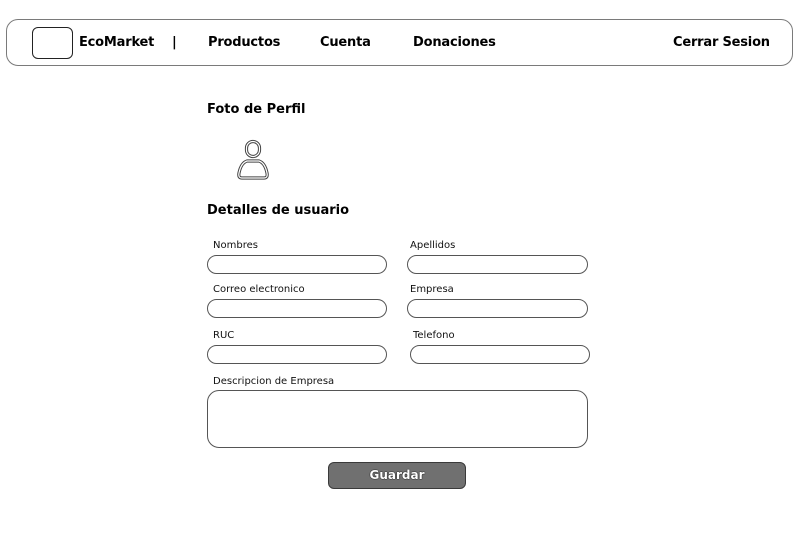 This screenshot has height=534, width=806. Describe the element at coordinates (454, 42) in the screenshot. I see `nav-item-donaciones: Donaciones` at that location.